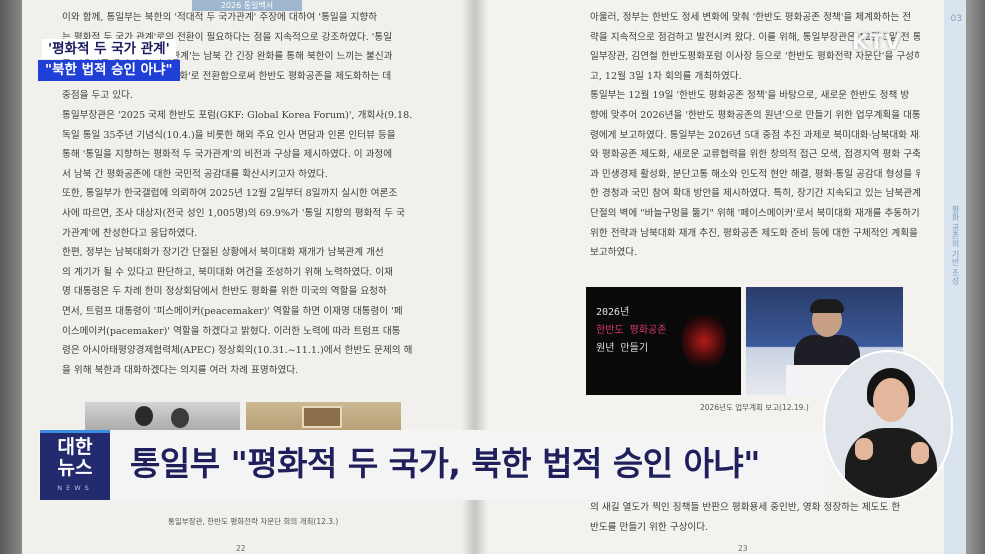 The height and width of the screenshot is (554, 985). I want to click on photo-left-caption: 통일부장관, 한반도 평화전략 자문단 회의 개최(12.3.), so click(253, 521).